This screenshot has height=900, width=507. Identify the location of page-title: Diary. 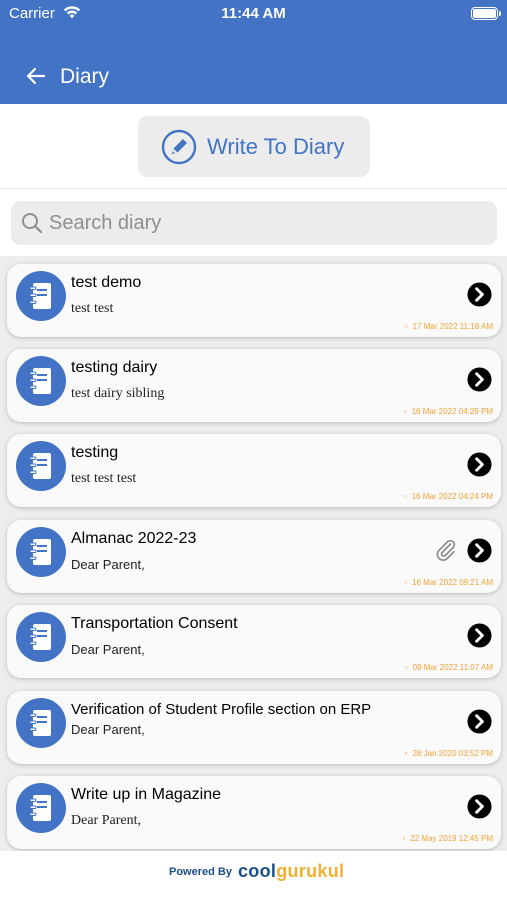
(85, 76).